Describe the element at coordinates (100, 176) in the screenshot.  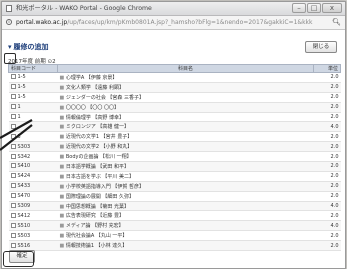
I see `course-name-text: 日本古語を学ぶ 【平川 美二】` at that location.